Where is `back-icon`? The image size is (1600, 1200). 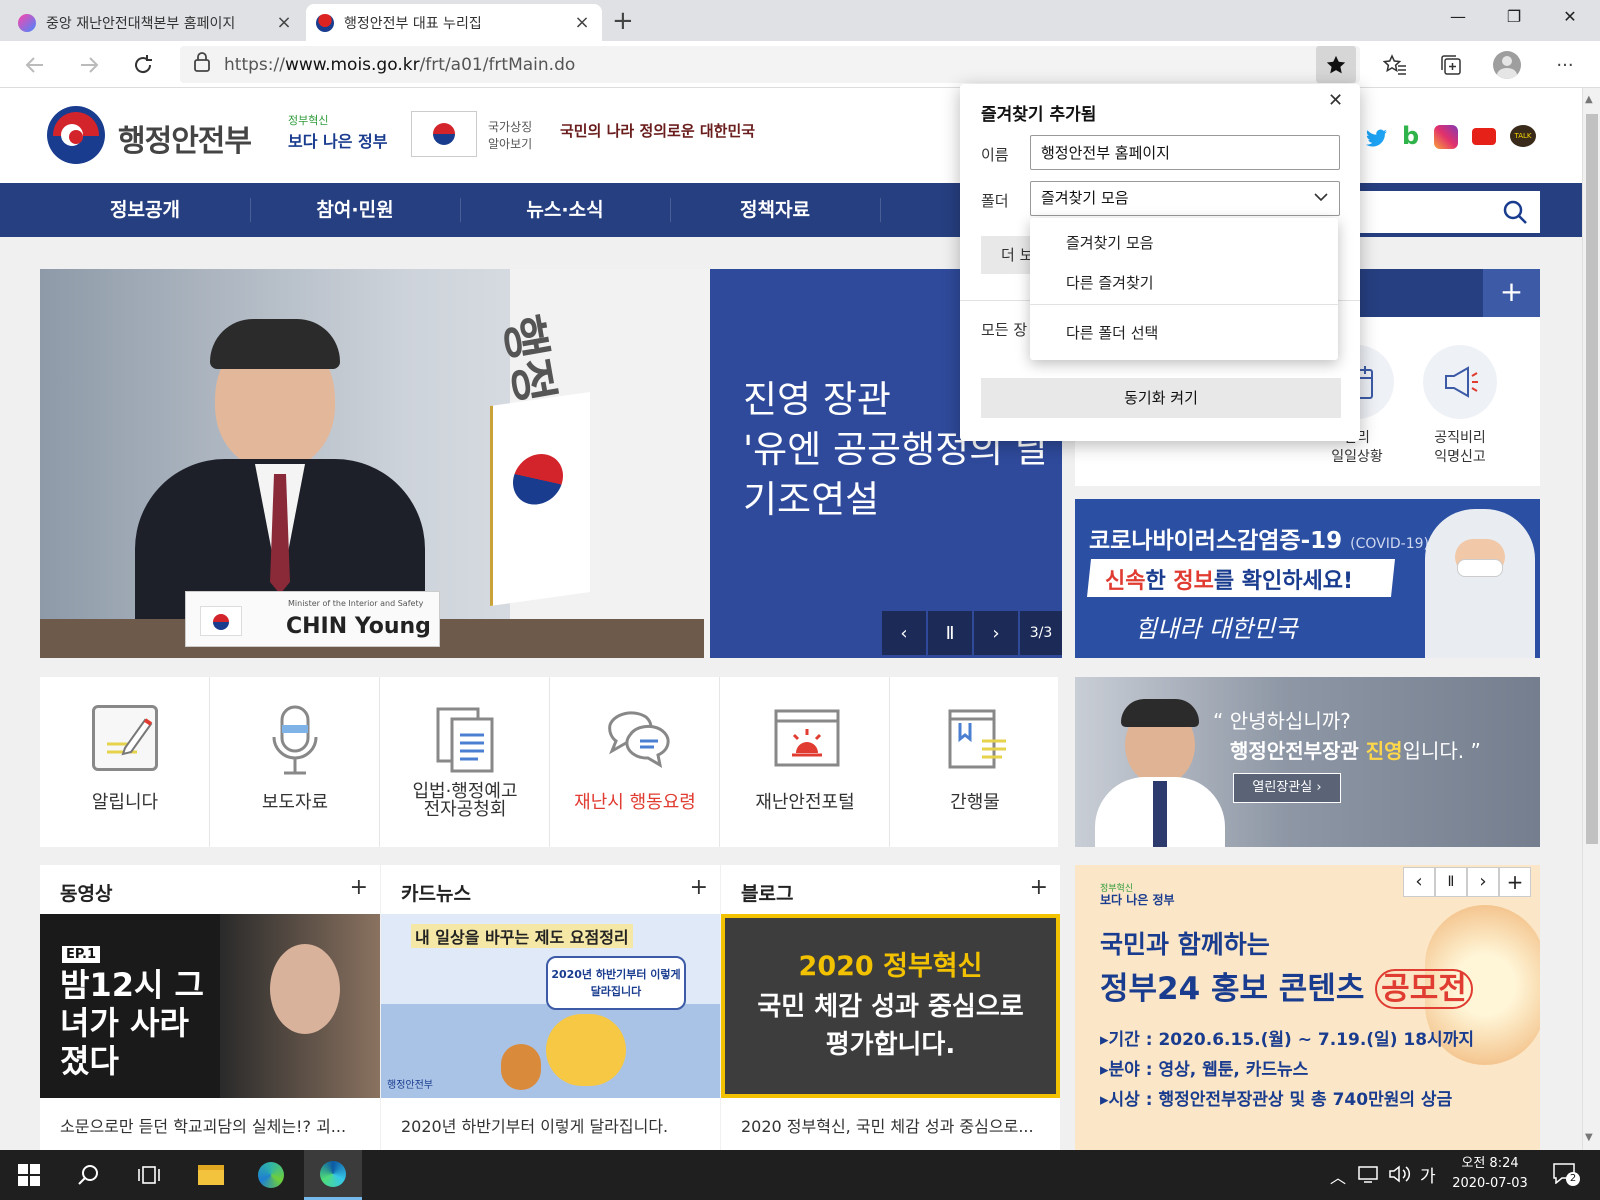
back-icon is located at coordinates (35, 65).